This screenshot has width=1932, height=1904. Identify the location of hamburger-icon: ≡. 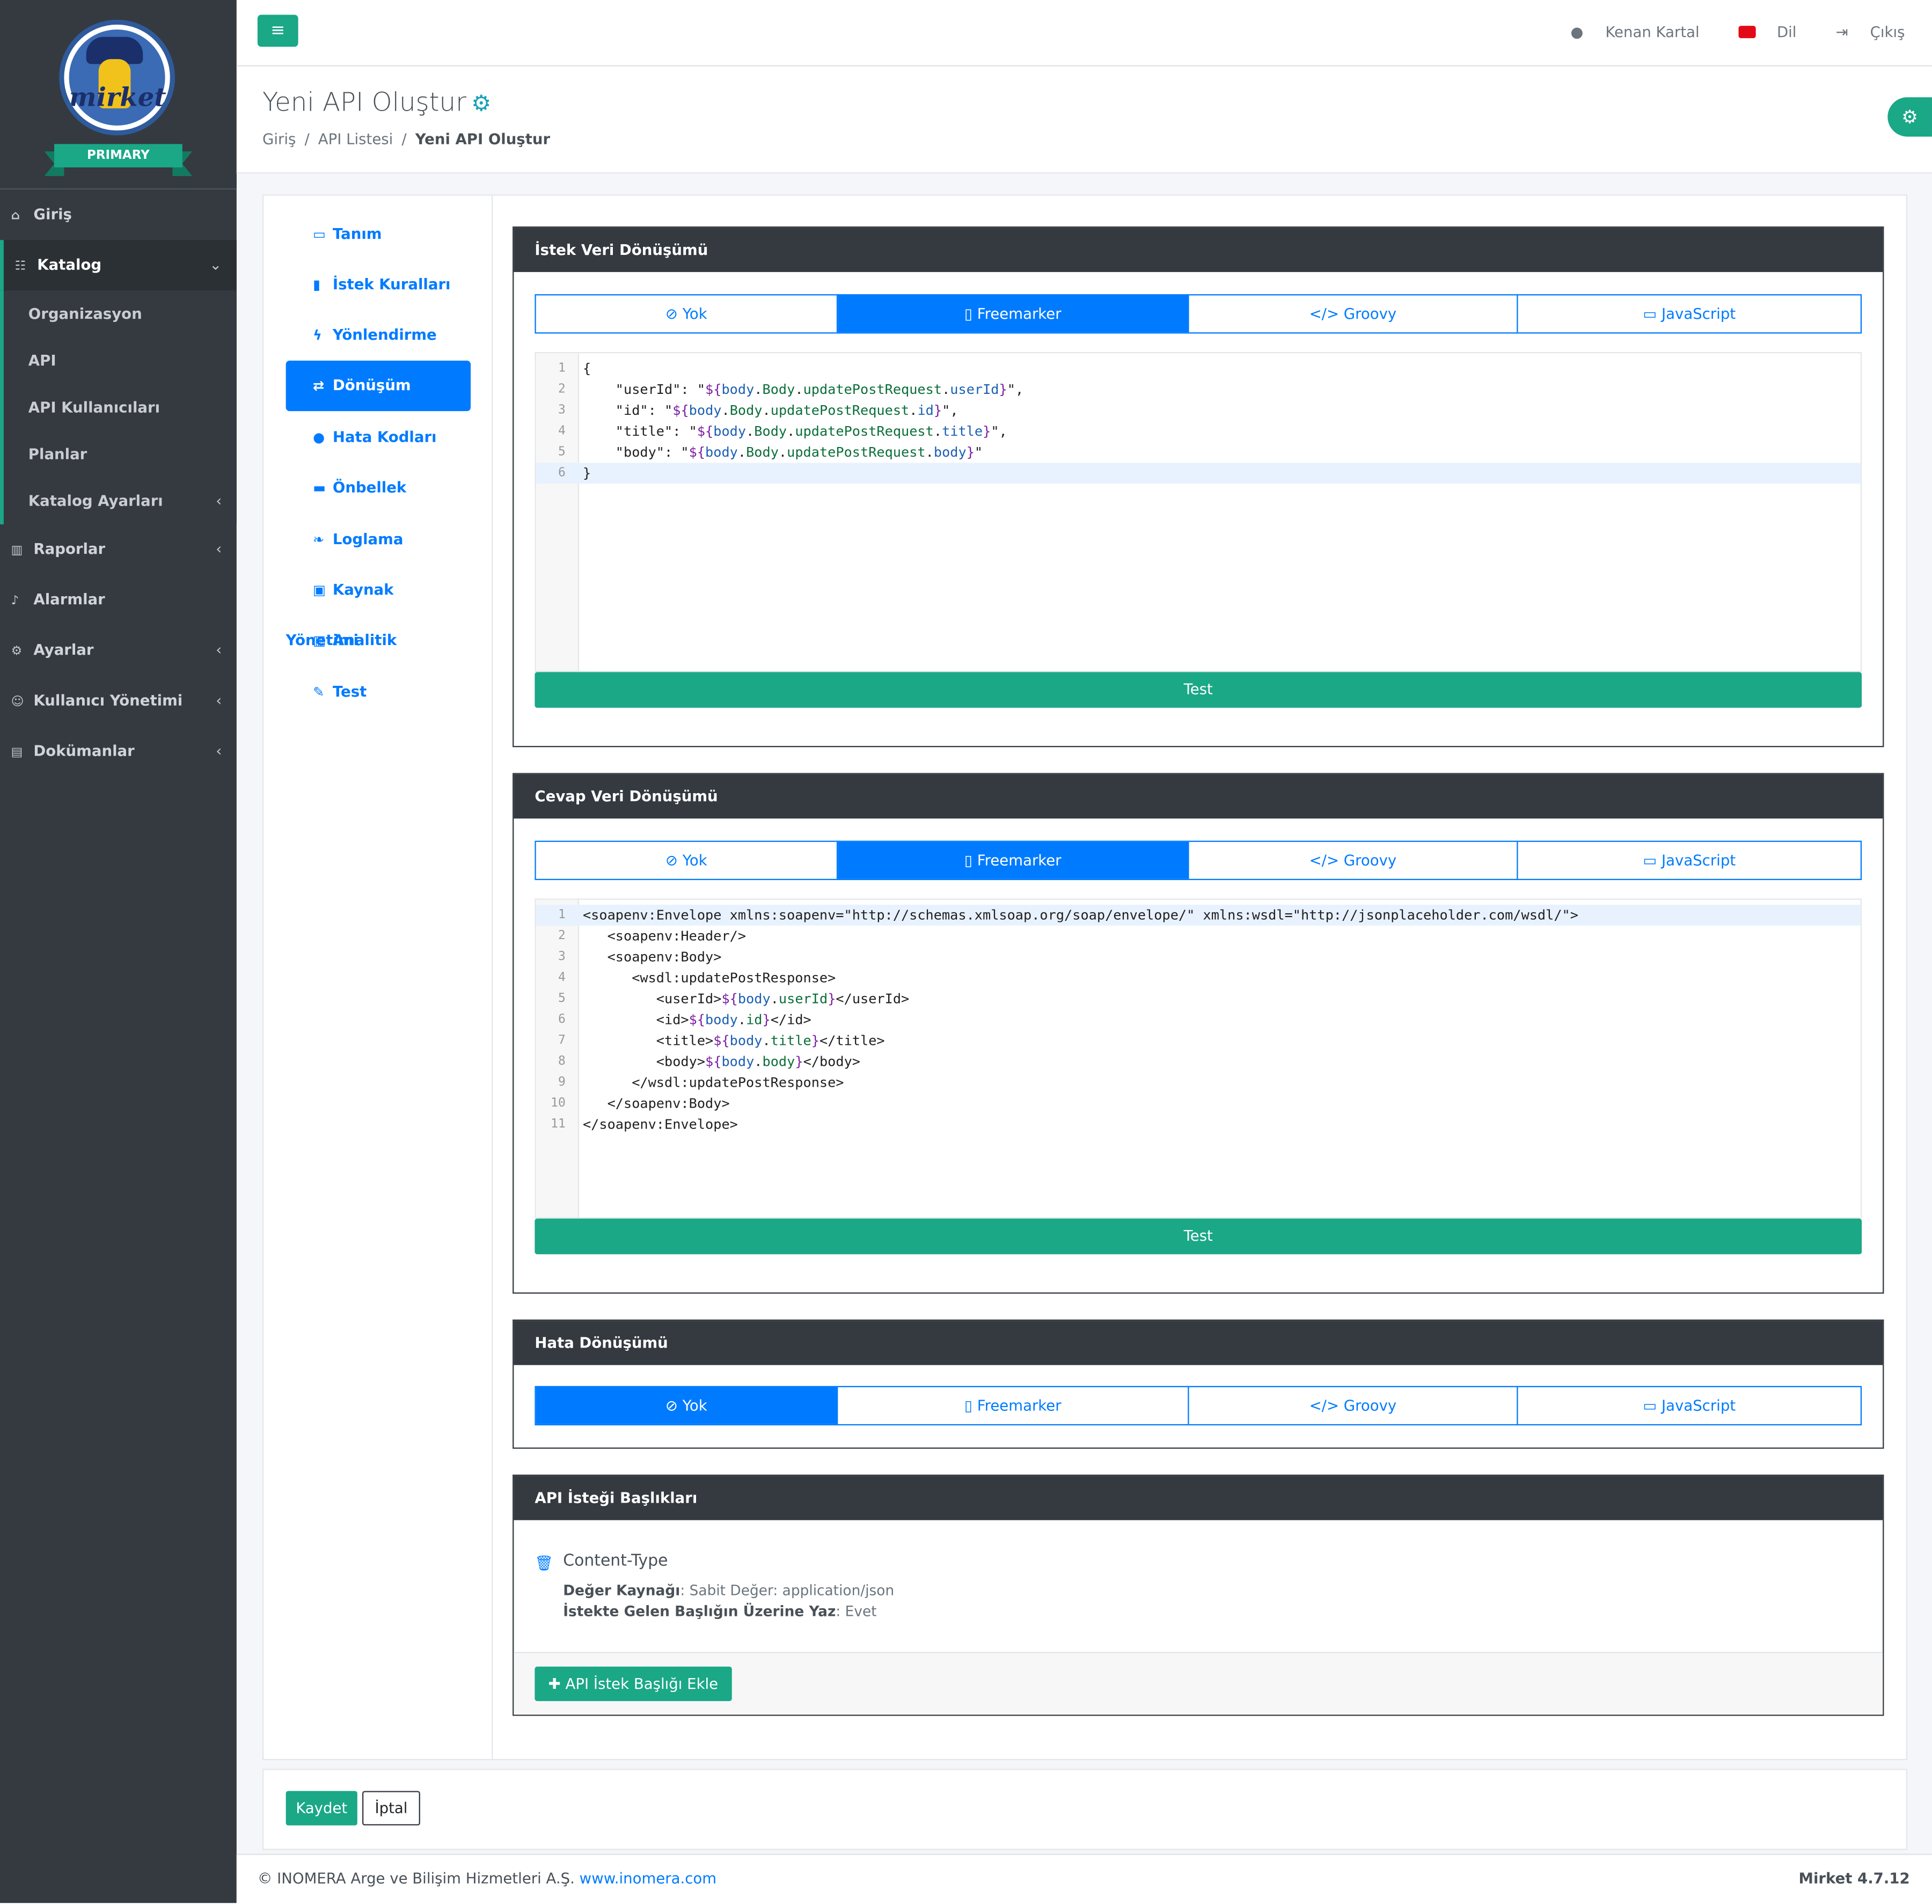
(278, 31).